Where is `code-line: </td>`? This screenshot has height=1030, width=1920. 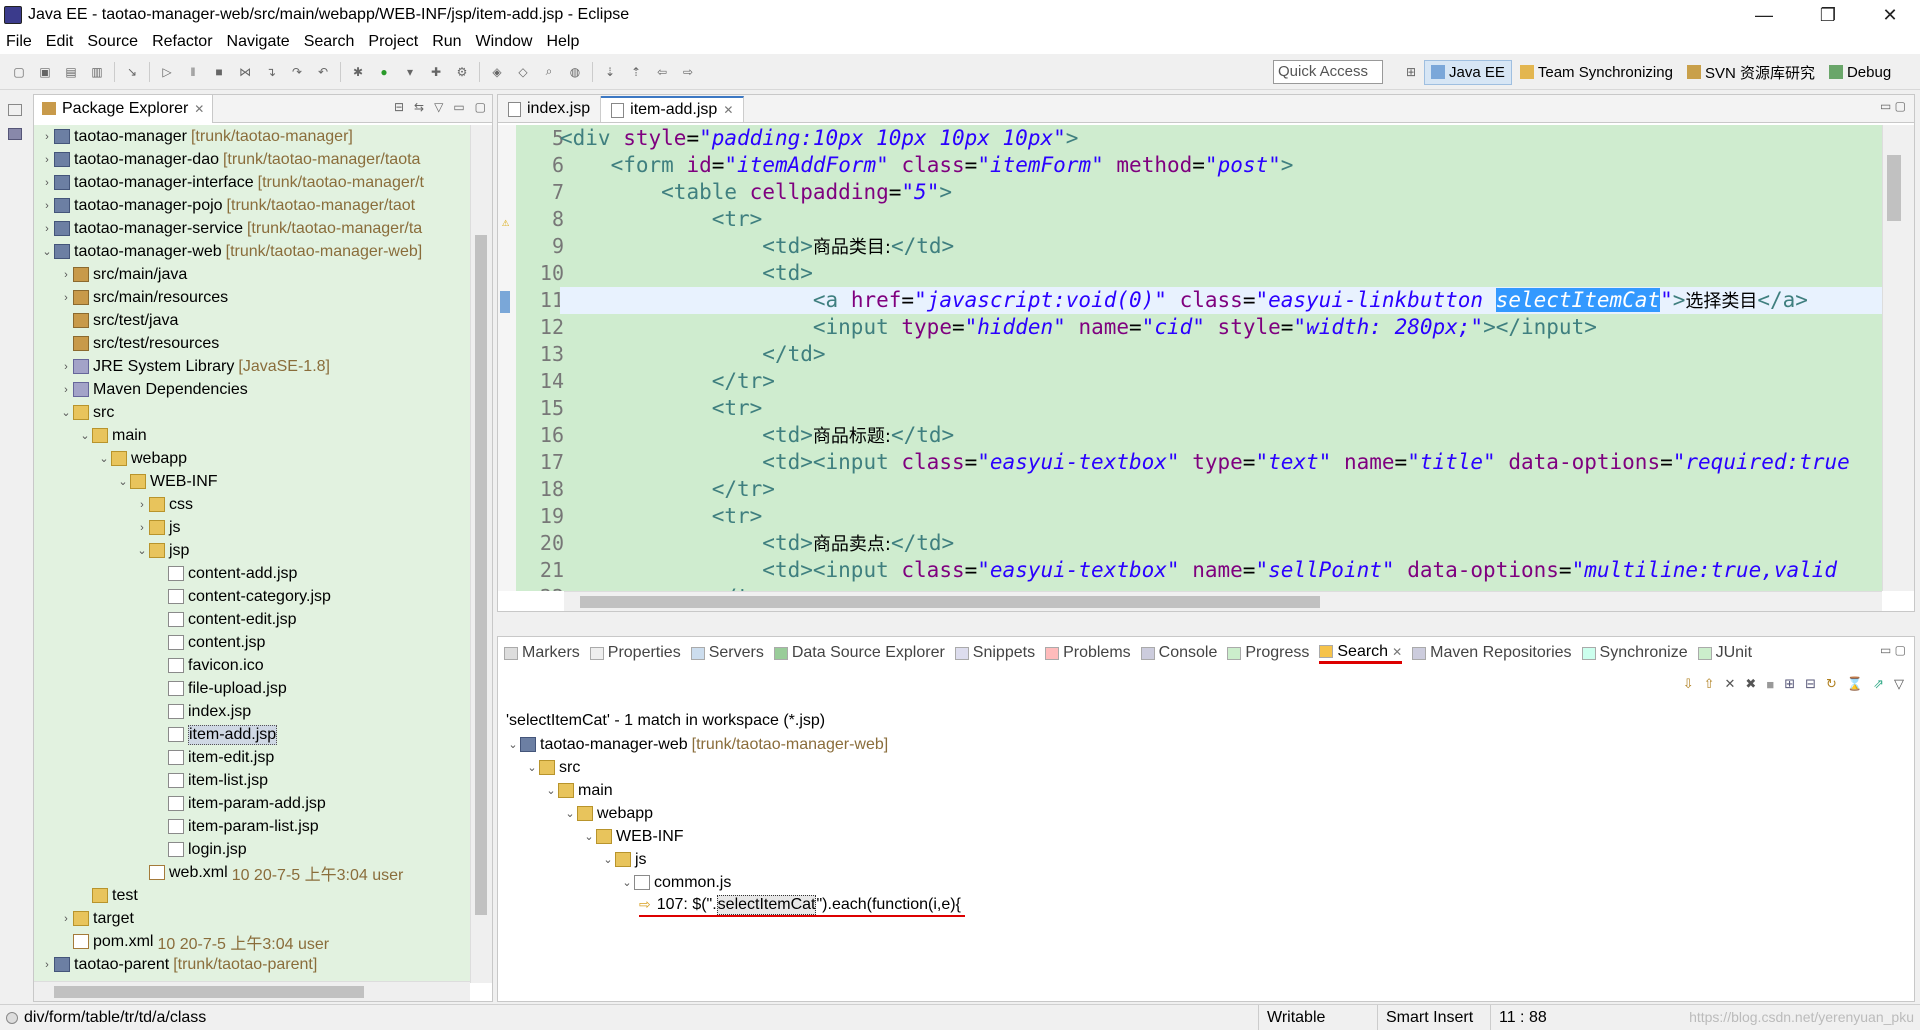
code-line: </td> is located at coordinates (1221, 354).